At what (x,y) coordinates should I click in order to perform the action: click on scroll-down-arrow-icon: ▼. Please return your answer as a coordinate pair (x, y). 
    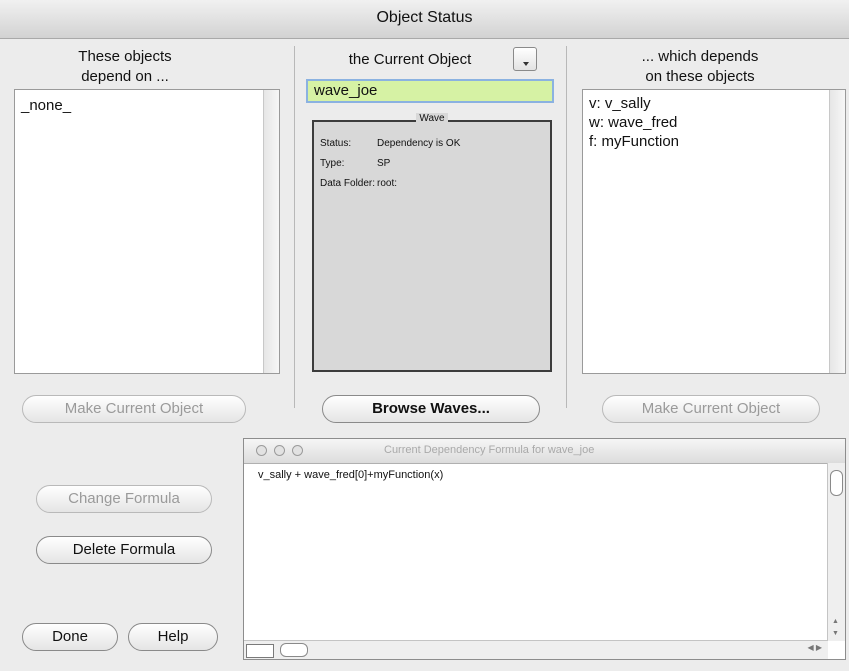
    Looking at the image, I should click on (835, 633).